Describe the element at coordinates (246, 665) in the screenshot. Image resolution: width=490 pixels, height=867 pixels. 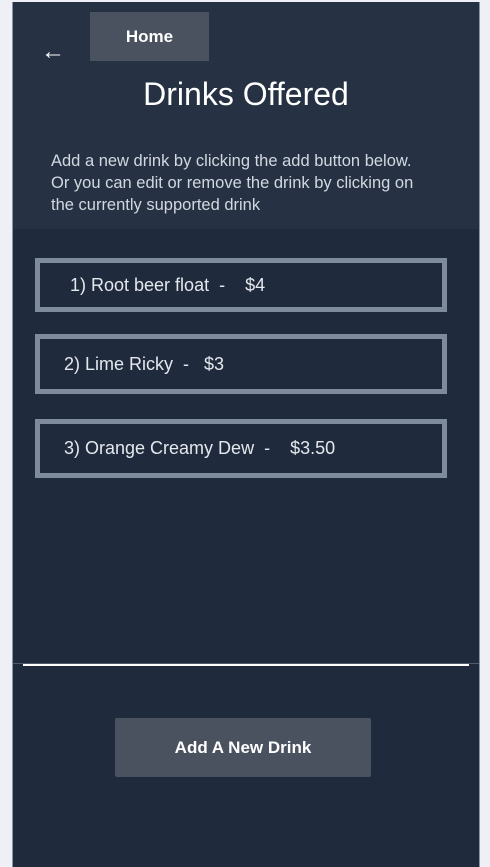
I see `separator-line` at that location.